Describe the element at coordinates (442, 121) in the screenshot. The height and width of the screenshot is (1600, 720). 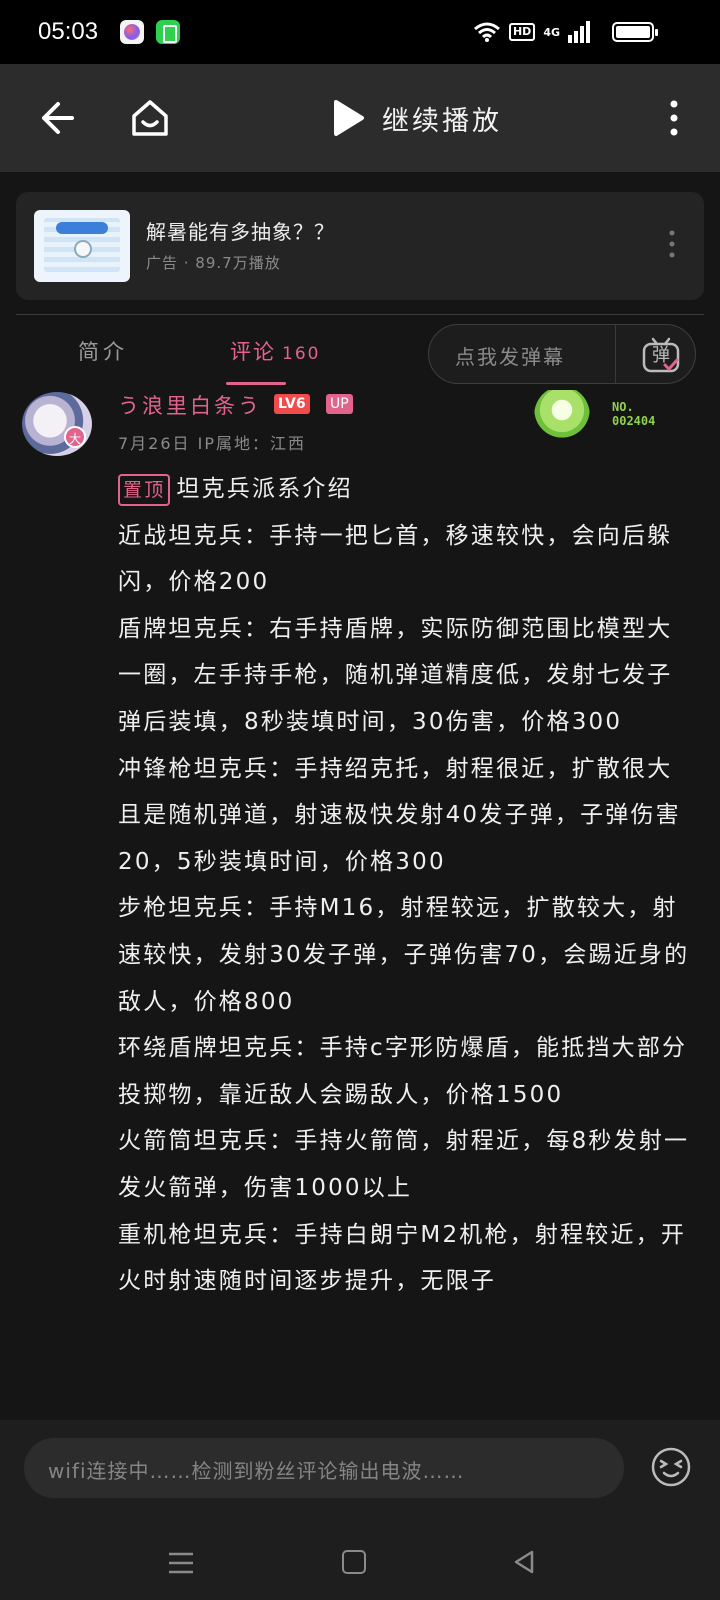
I see `continue-play-label: 继续播放` at that location.